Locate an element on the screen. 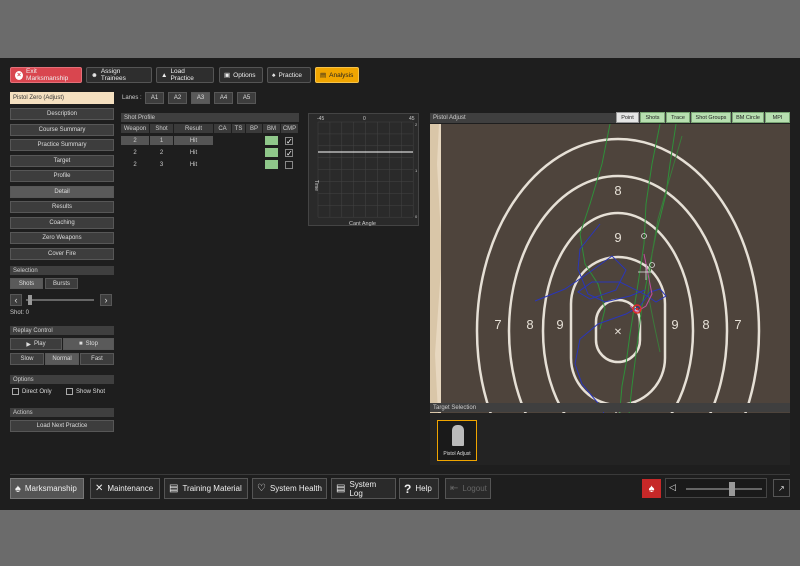  speed-slow-button: Slow is located at coordinates (27, 359).